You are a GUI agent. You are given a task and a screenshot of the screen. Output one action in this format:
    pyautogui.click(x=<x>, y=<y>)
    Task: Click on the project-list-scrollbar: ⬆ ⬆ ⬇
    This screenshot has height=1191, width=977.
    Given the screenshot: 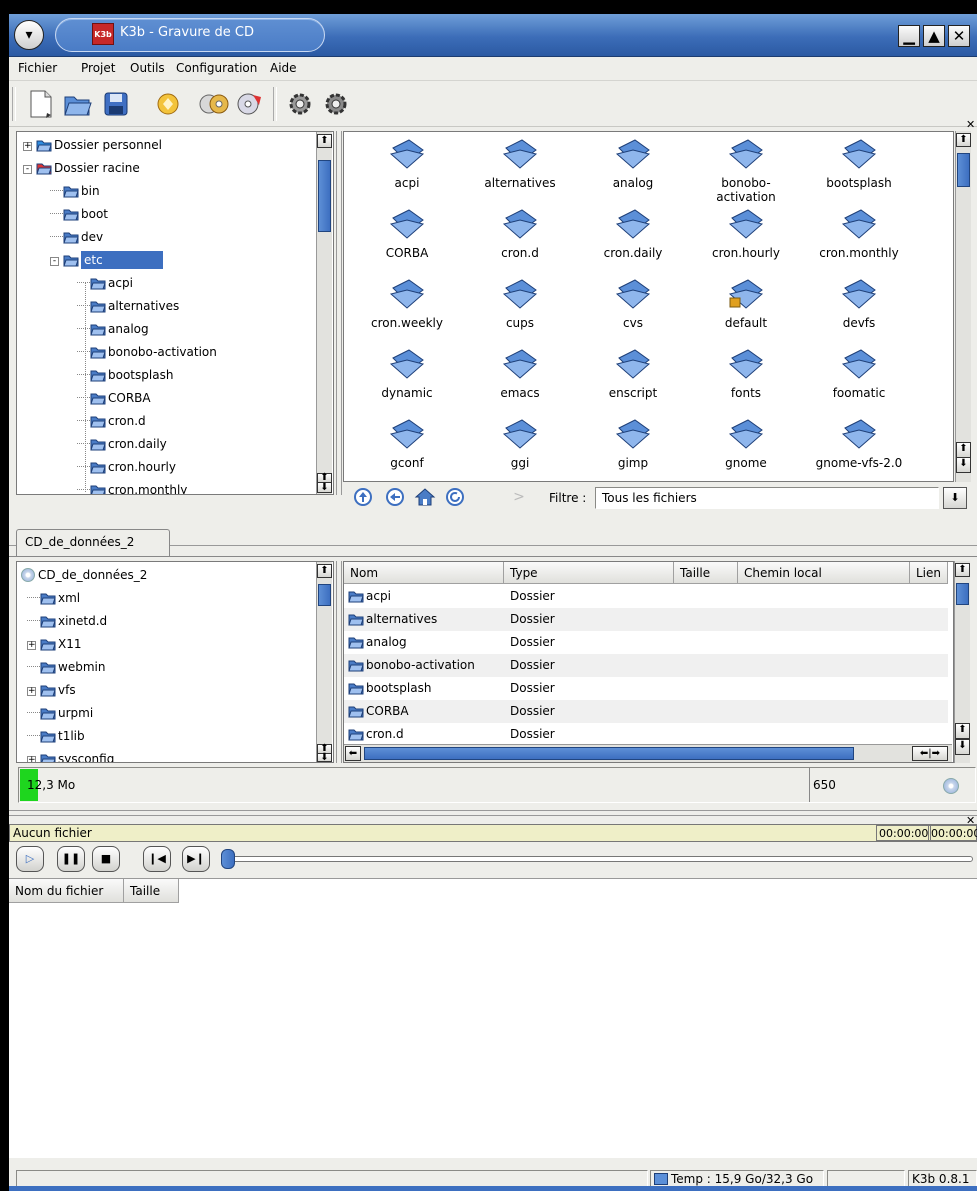 What is the action you would take?
    pyautogui.click(x=962, y=662)
    